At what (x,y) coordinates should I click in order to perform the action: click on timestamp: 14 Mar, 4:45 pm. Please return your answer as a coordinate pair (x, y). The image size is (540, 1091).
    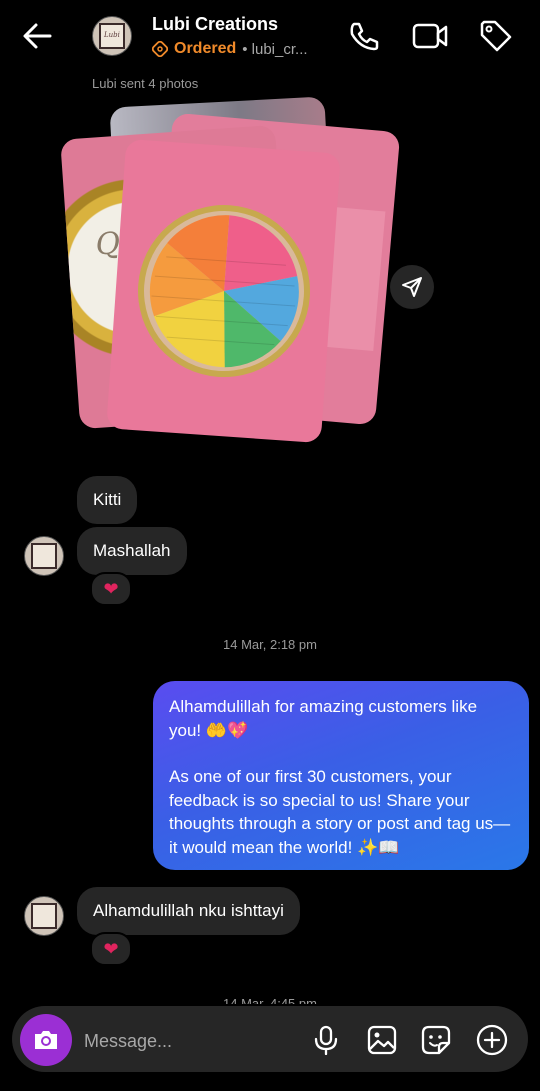
    Looking at the image, I should click on (270, 1000).